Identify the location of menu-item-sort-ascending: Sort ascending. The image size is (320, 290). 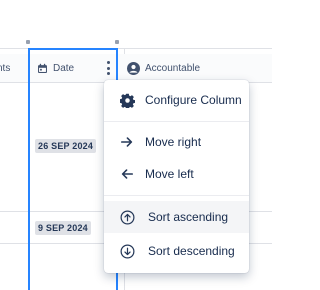
(176, 217).